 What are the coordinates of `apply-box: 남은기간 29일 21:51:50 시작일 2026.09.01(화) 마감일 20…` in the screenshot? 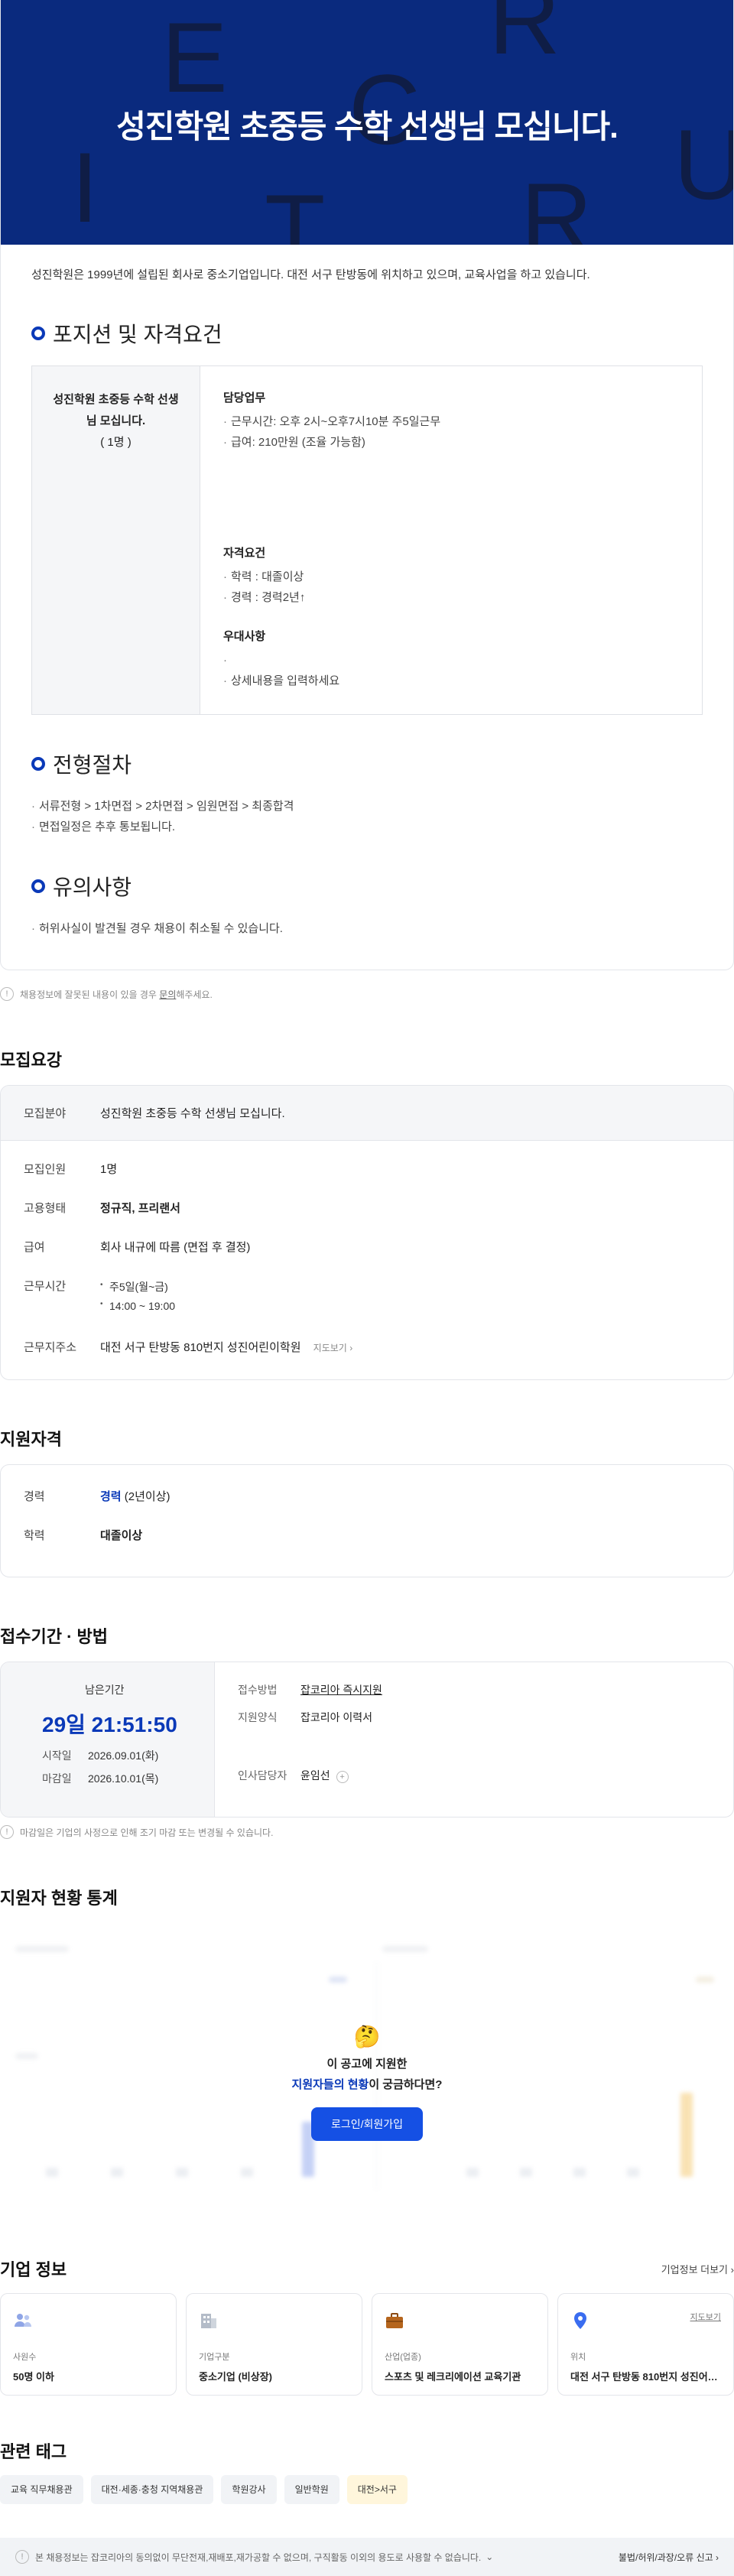 It's located at (367, 1740).